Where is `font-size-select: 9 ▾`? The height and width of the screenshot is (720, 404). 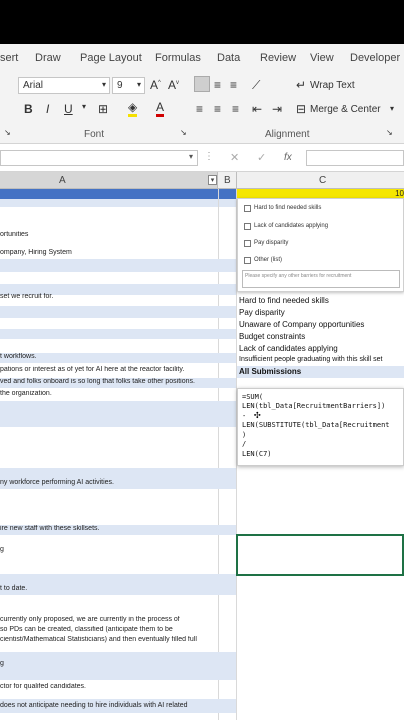 font-size-select: 9 ▾ is located at coordinates (128, 85).